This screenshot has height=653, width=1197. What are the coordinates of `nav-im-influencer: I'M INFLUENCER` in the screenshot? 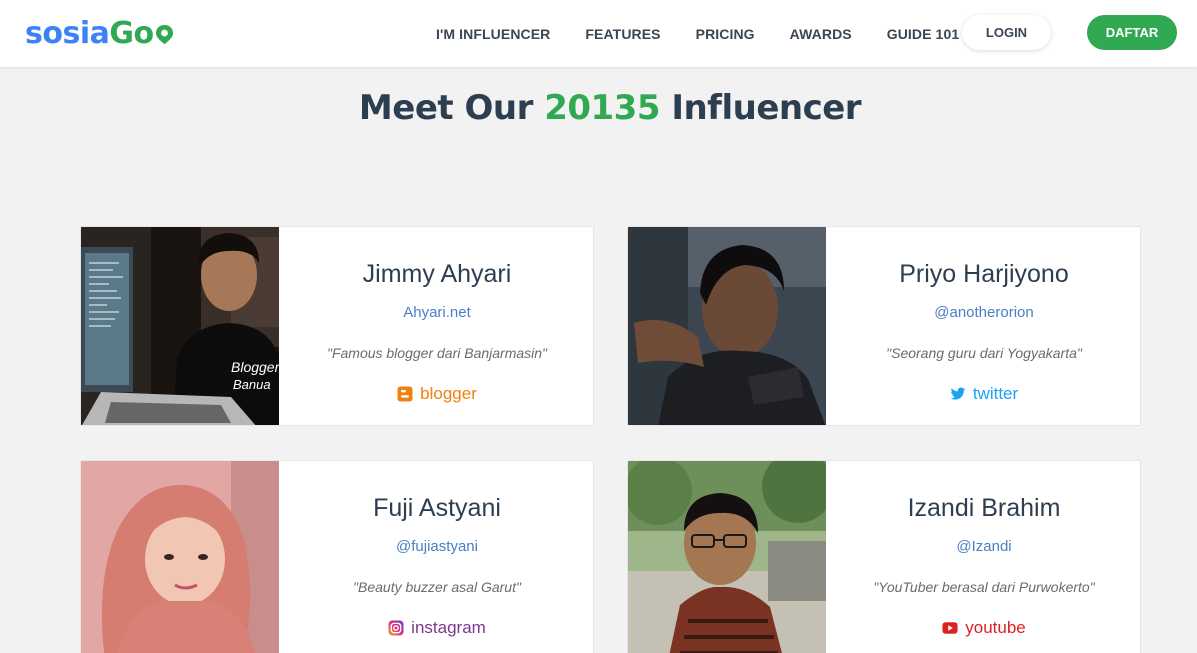 It's located at (493, 34).